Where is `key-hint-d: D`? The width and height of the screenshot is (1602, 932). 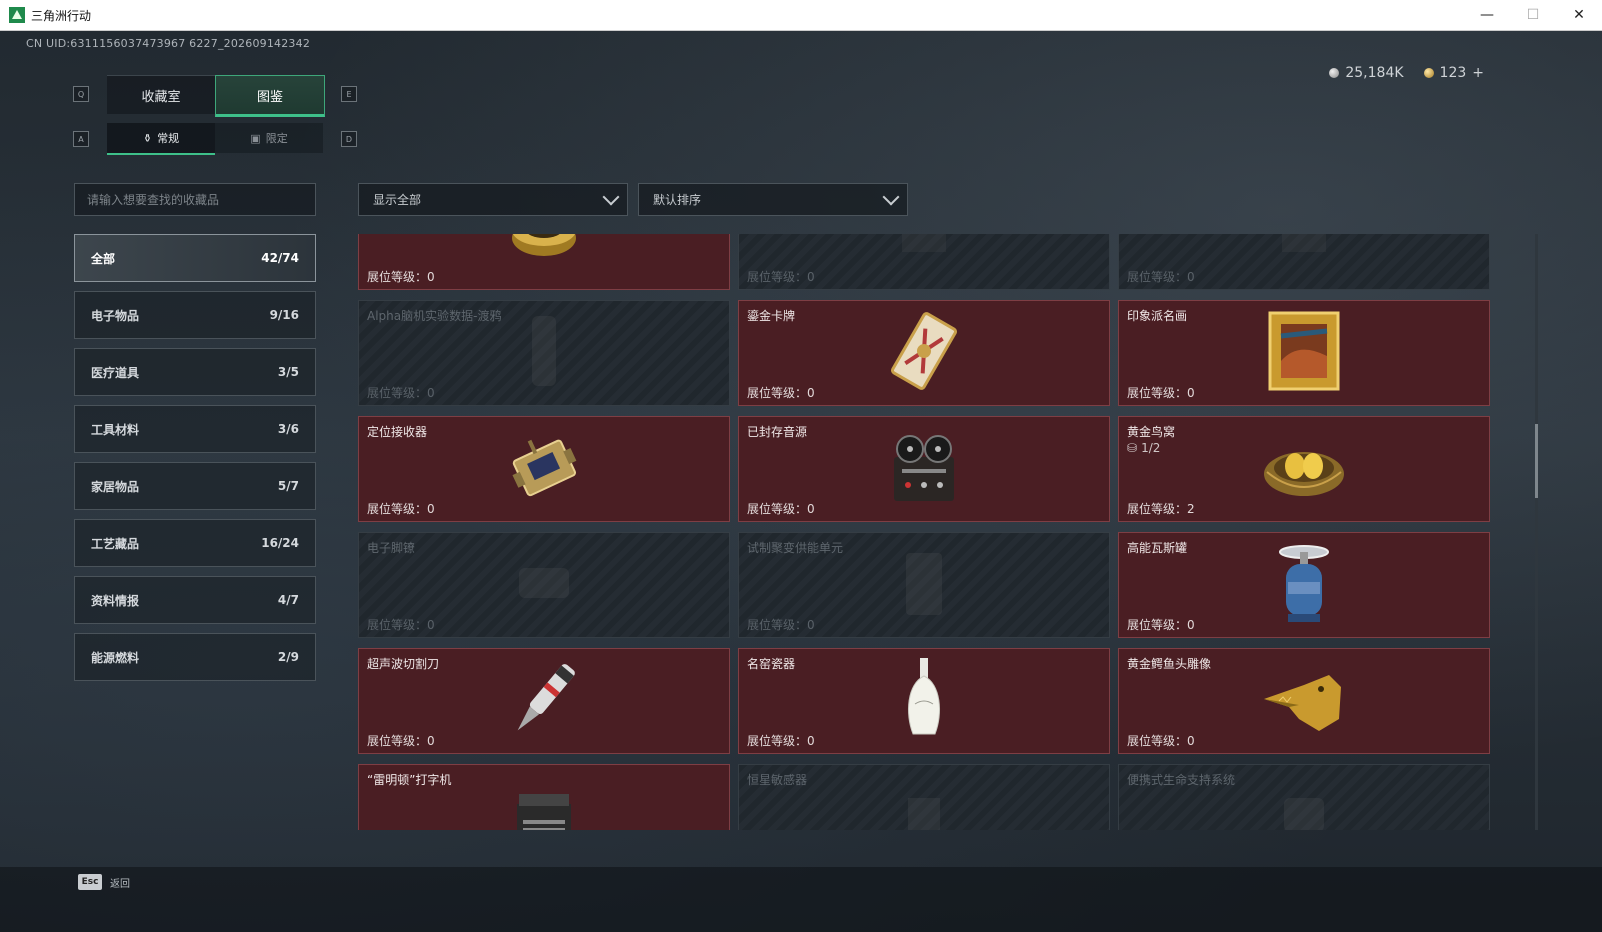
key-hint-d: D is located at coordinates (349, 139).